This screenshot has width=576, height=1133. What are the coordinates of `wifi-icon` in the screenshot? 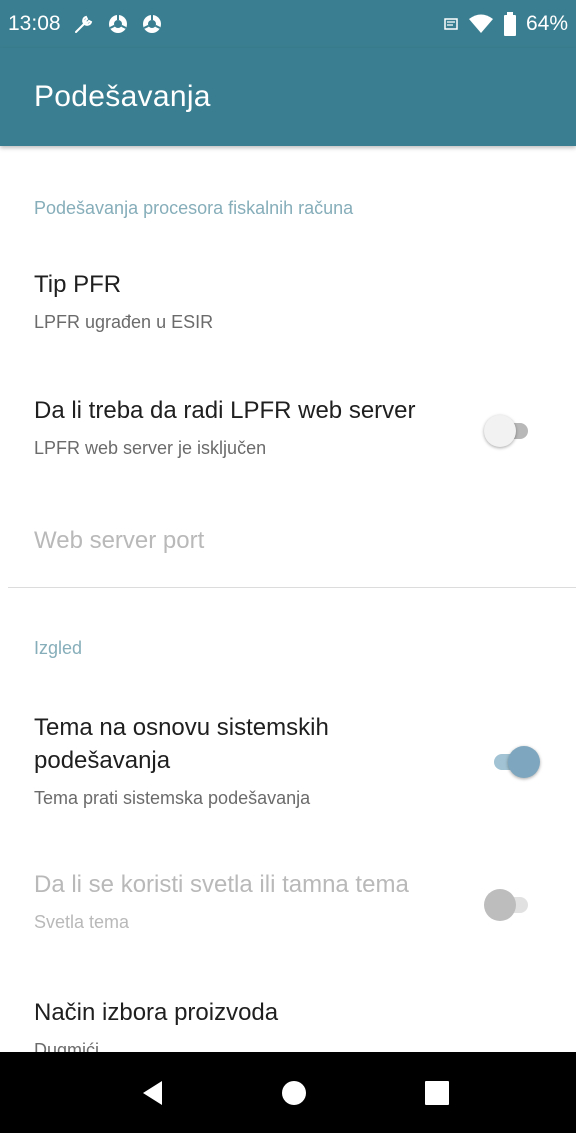 It's located at (481, 24).